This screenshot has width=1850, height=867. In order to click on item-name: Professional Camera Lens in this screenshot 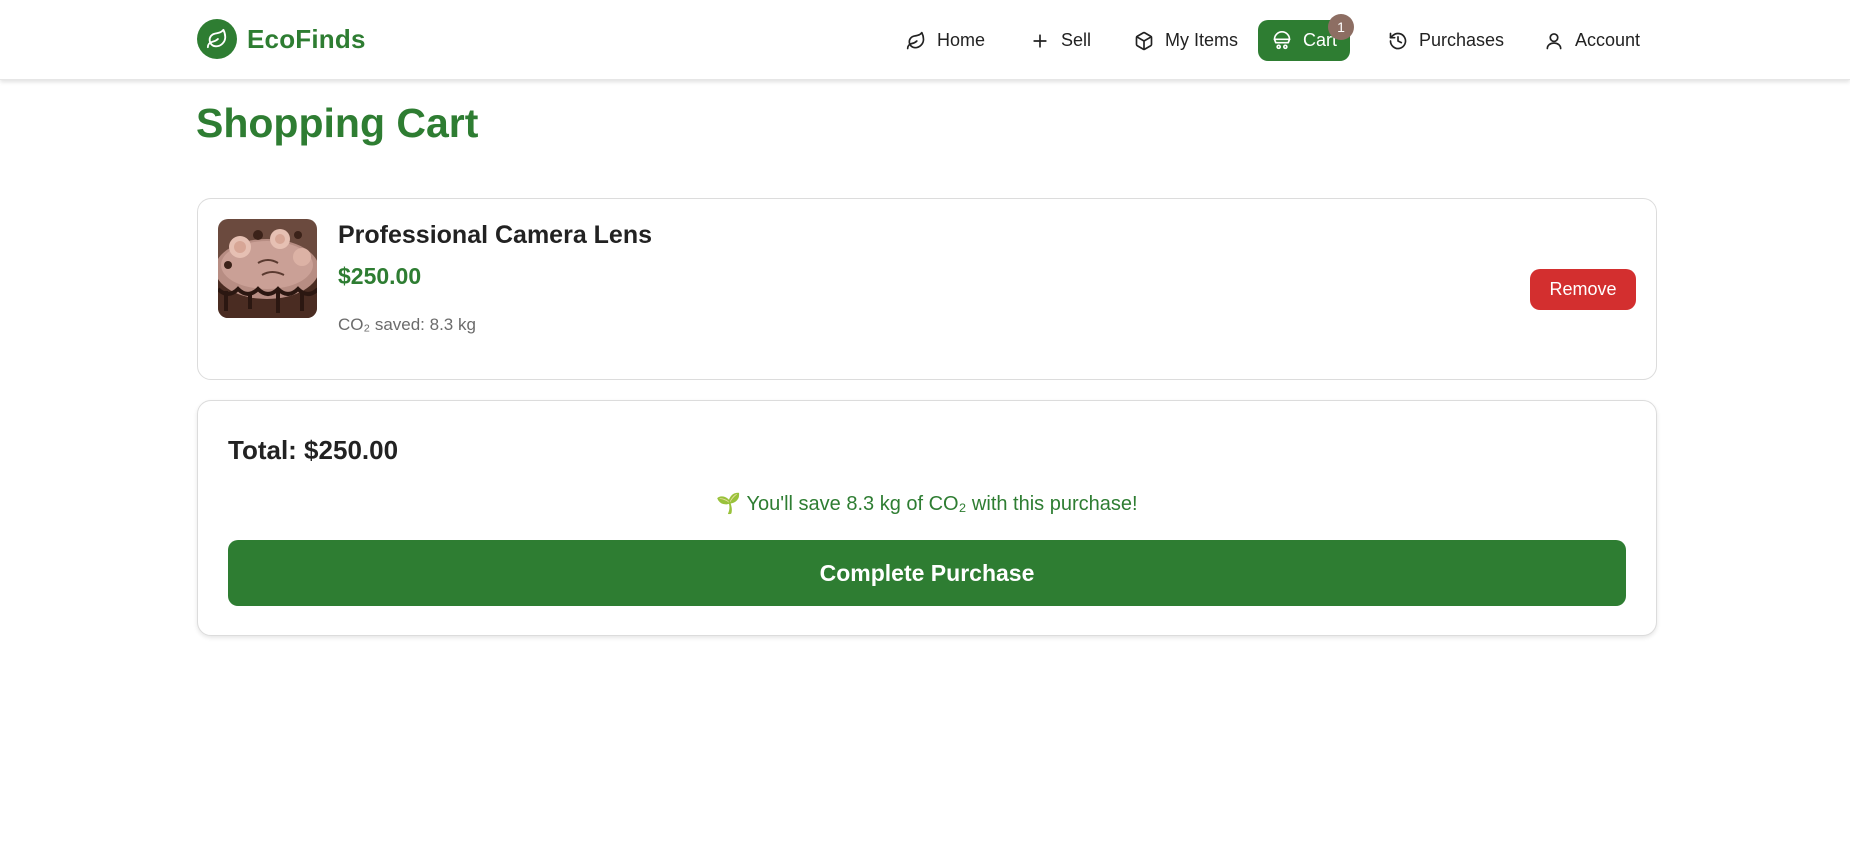, I will do `click(495, 235)`.